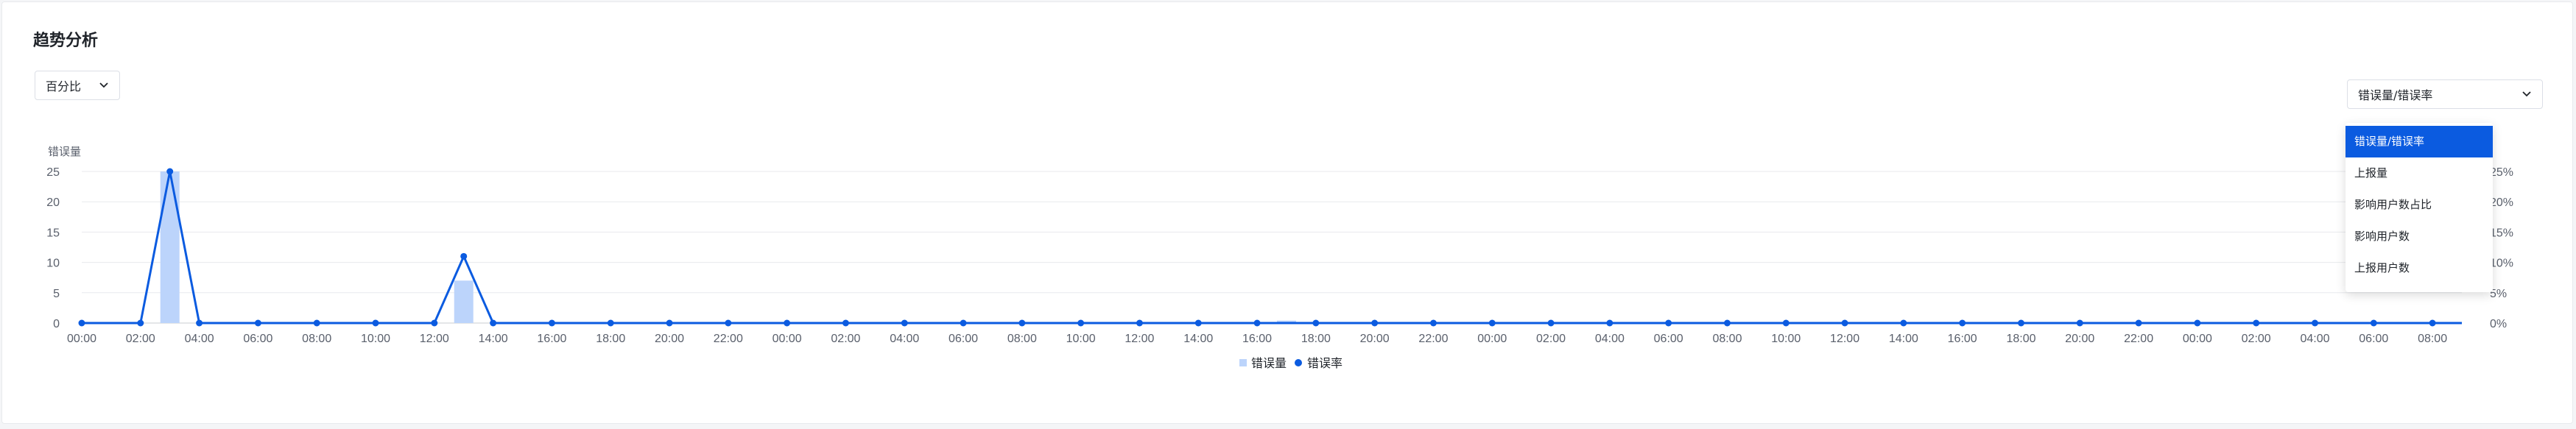  Describe the element at coordinates (2419, 205) in the screenshot. I see `metric-option: 影响用户数占比` at that location.